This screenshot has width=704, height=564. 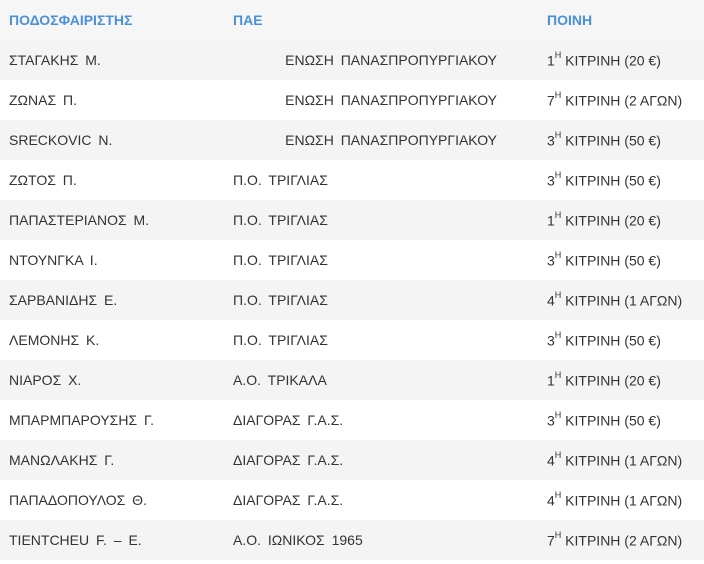 I want to click on header-penalty: ΠΟΙΝΗ, so click(x=620, y=20).